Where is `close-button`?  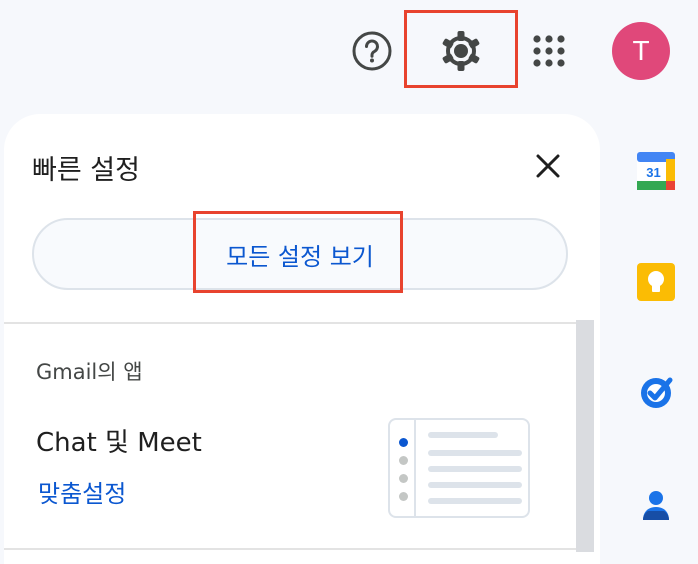 close-button is located at coordinates (548, 166).